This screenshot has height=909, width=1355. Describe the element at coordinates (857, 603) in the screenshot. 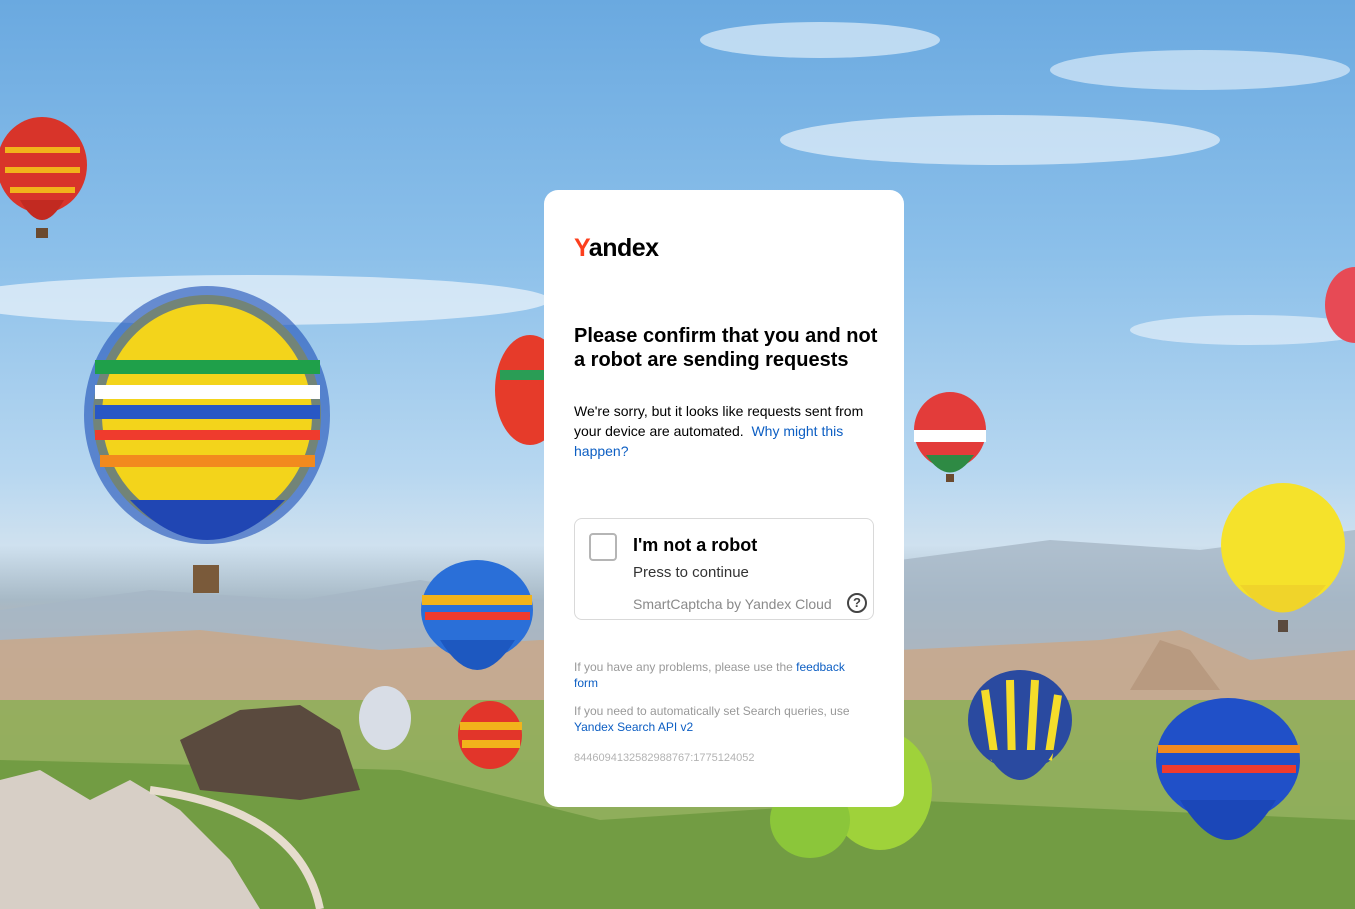

I see `help-icon: ?` at that location.